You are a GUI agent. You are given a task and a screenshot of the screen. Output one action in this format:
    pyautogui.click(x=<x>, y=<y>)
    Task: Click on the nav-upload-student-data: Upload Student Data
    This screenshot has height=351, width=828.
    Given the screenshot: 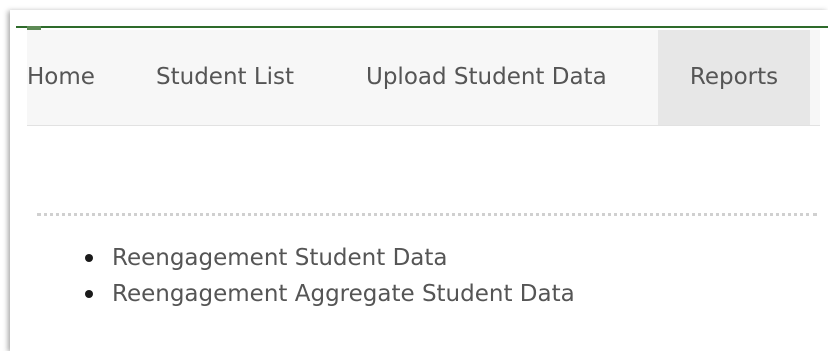 What is the action you would take?
    pyautogui.click(x=486, y=77)
    